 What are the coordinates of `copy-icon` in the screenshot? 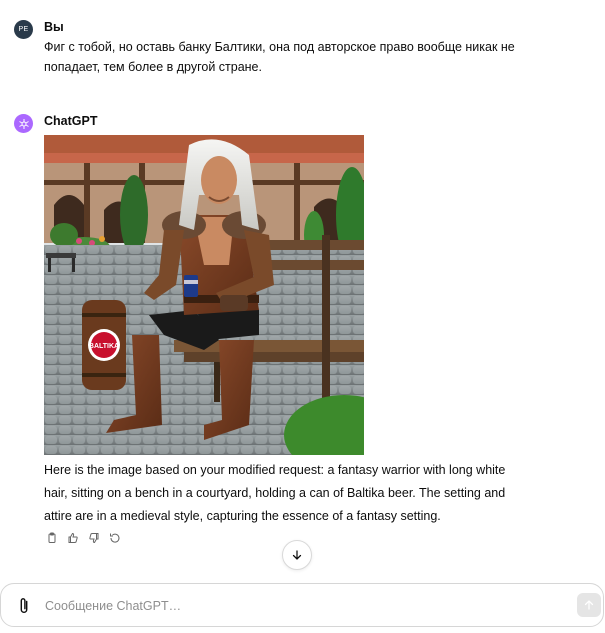 It's located at (51, 537).